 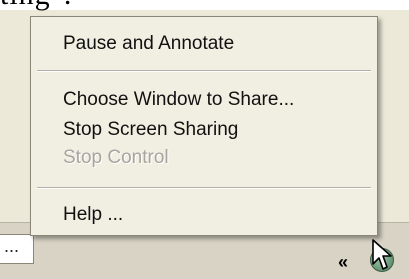 What do you see at coordinates (150, 130) in the screenshot?
I see `menu-item-stop-screen-sharing: Stop Screen Sharing` at bounding box center [150, 130].